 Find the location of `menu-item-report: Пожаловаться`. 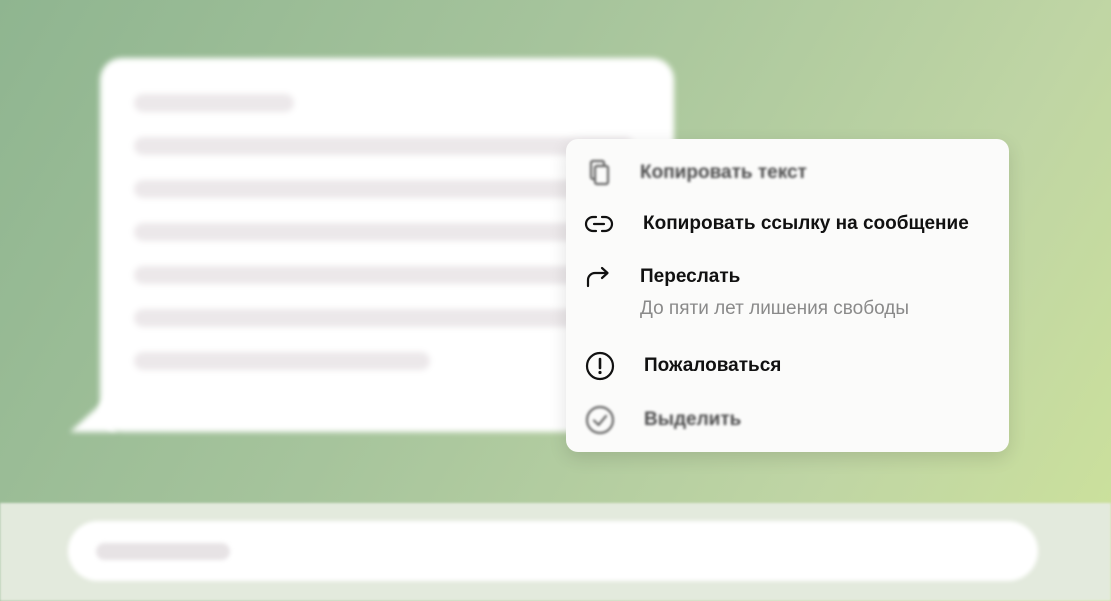

menu-item-report: Пожаловаться is located at coordinates (787, 366).